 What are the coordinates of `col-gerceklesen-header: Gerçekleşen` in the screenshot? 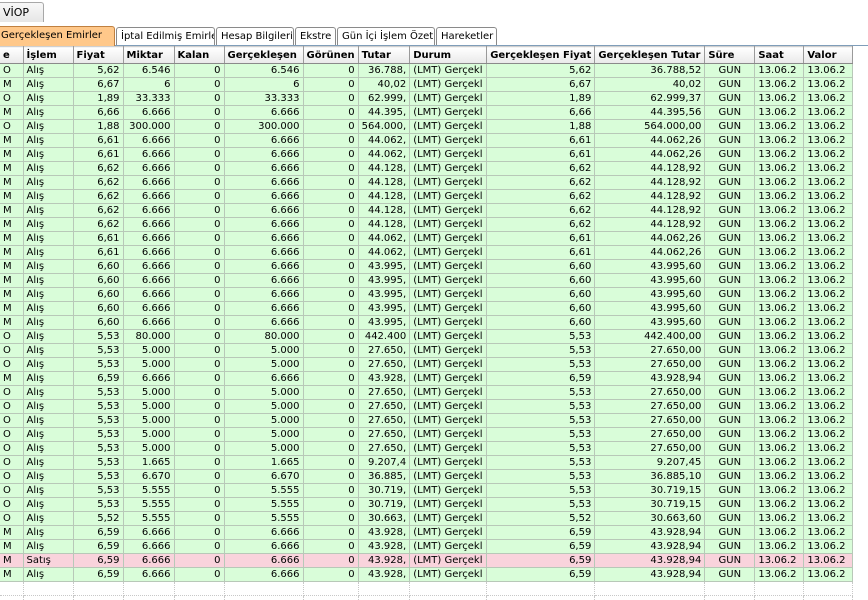 It's located at (264, 55).